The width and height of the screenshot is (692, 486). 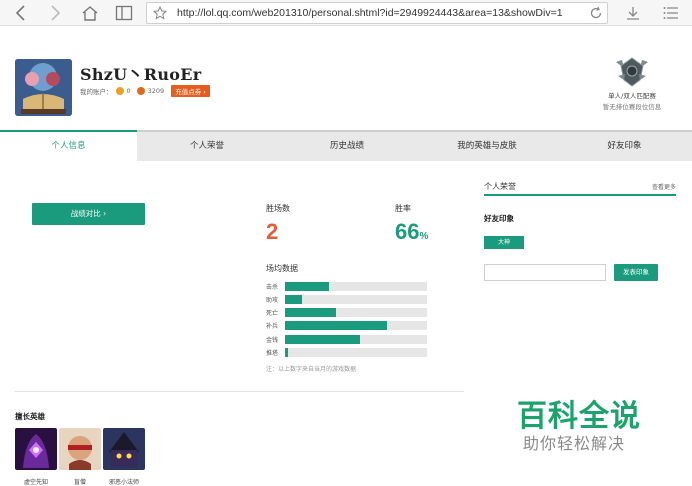 I want to click on stat-bar-row: 补兵, so click(x=347, y=325).